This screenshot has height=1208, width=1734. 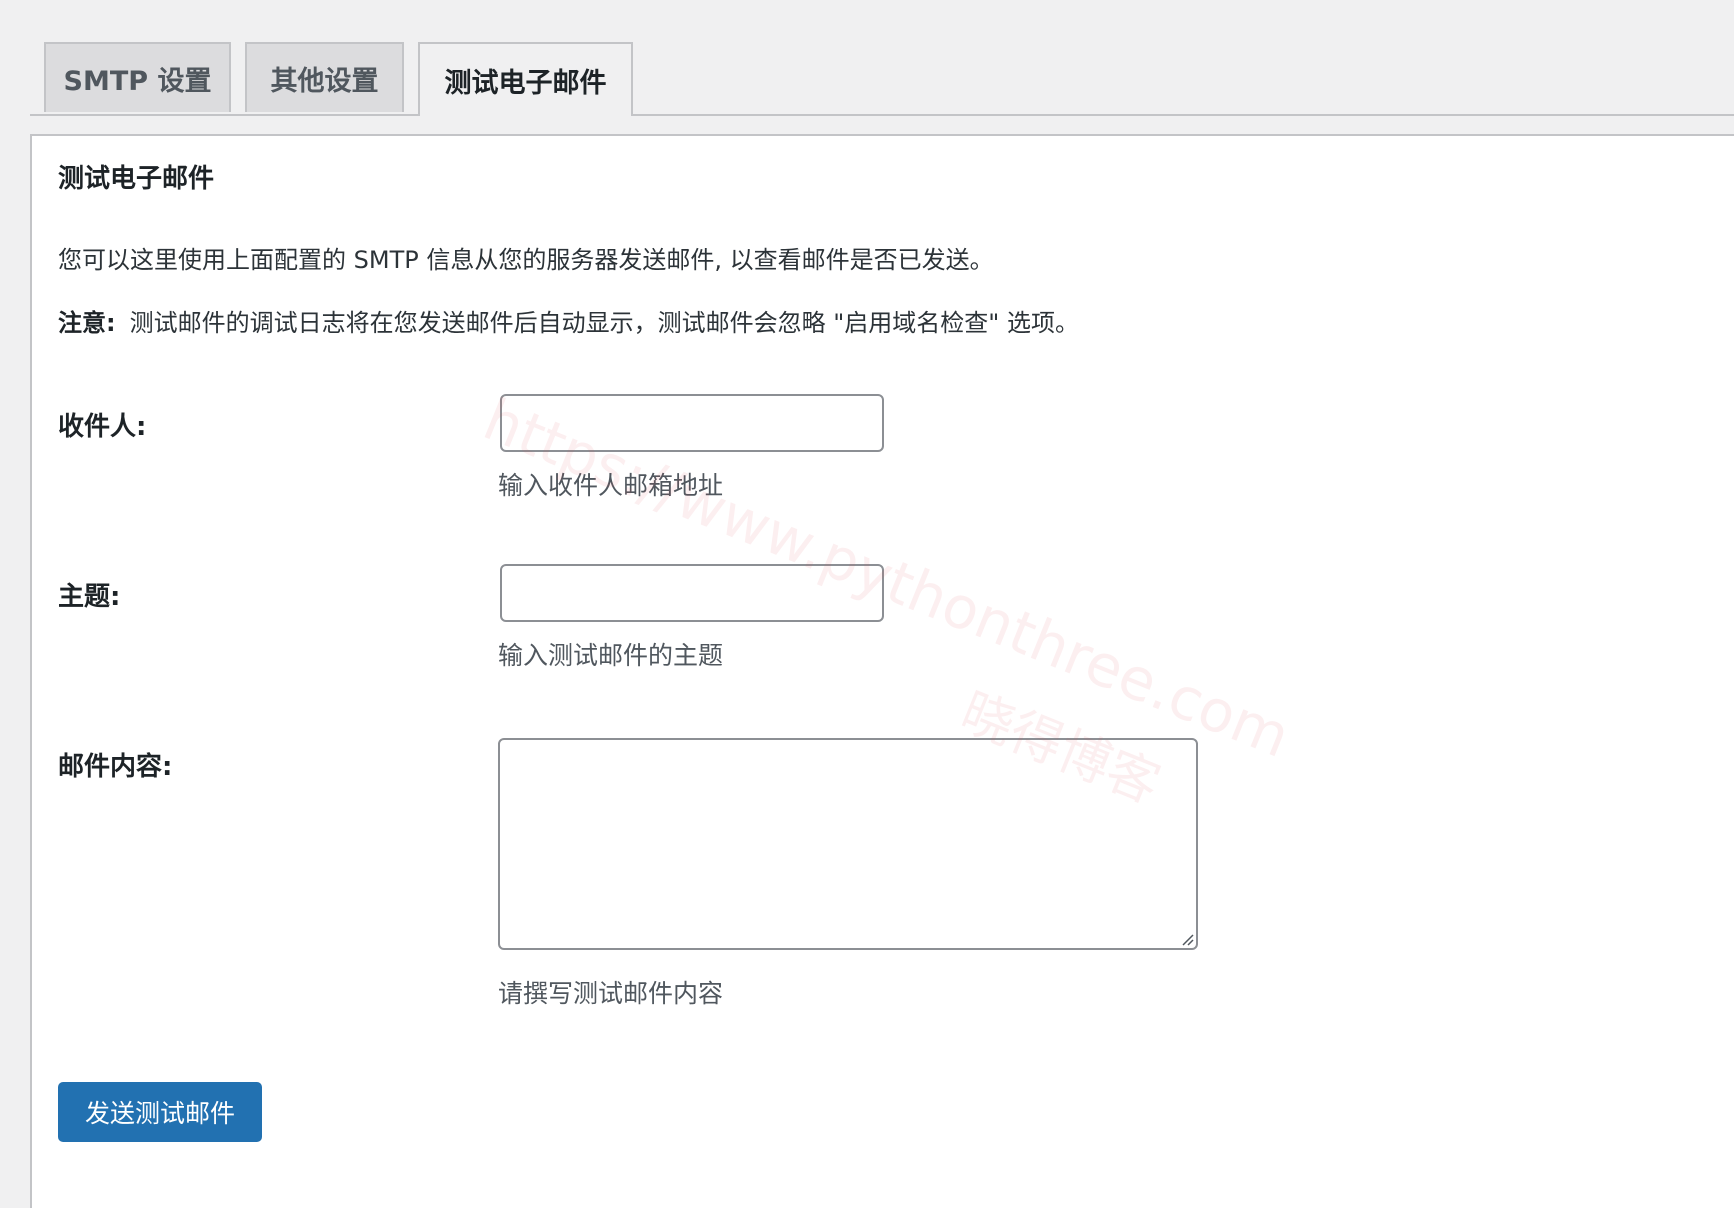 What do you see at coordinates (611, 655) in the screenshot?
I see `subject-help-text: 输入测试邮件的主题` at bounding box center [611, 655].